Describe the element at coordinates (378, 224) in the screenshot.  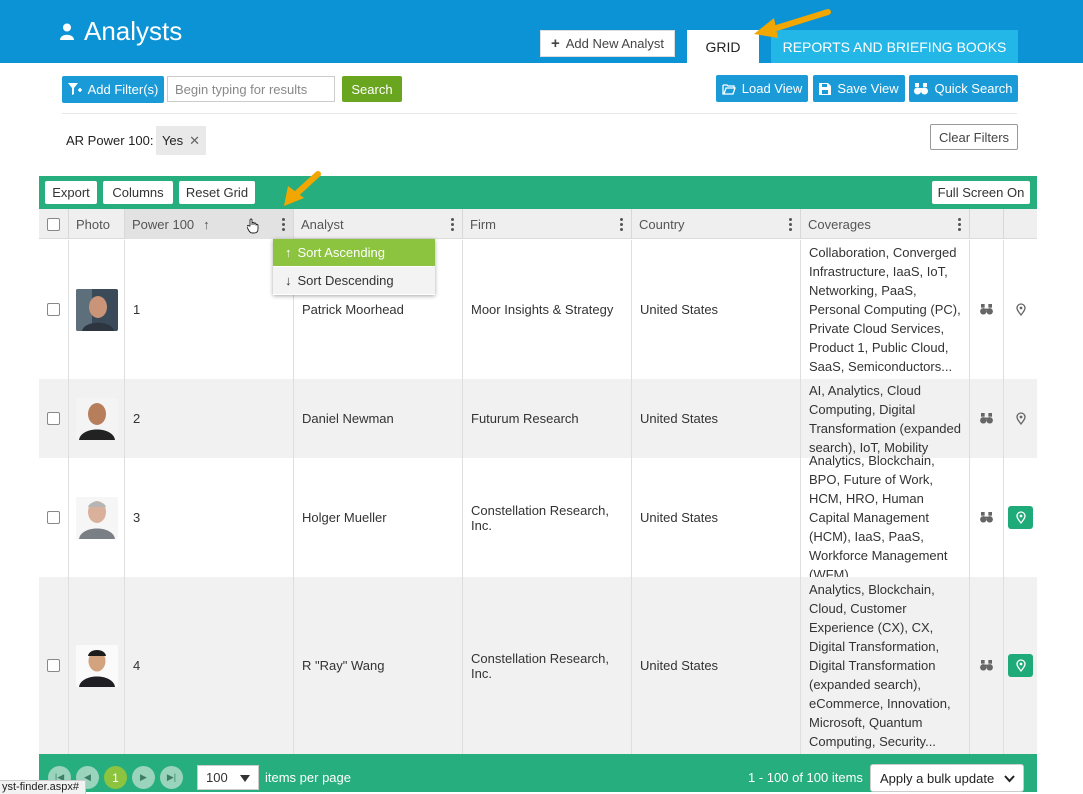
I see `column-header-analyst: Analyst` at that location.